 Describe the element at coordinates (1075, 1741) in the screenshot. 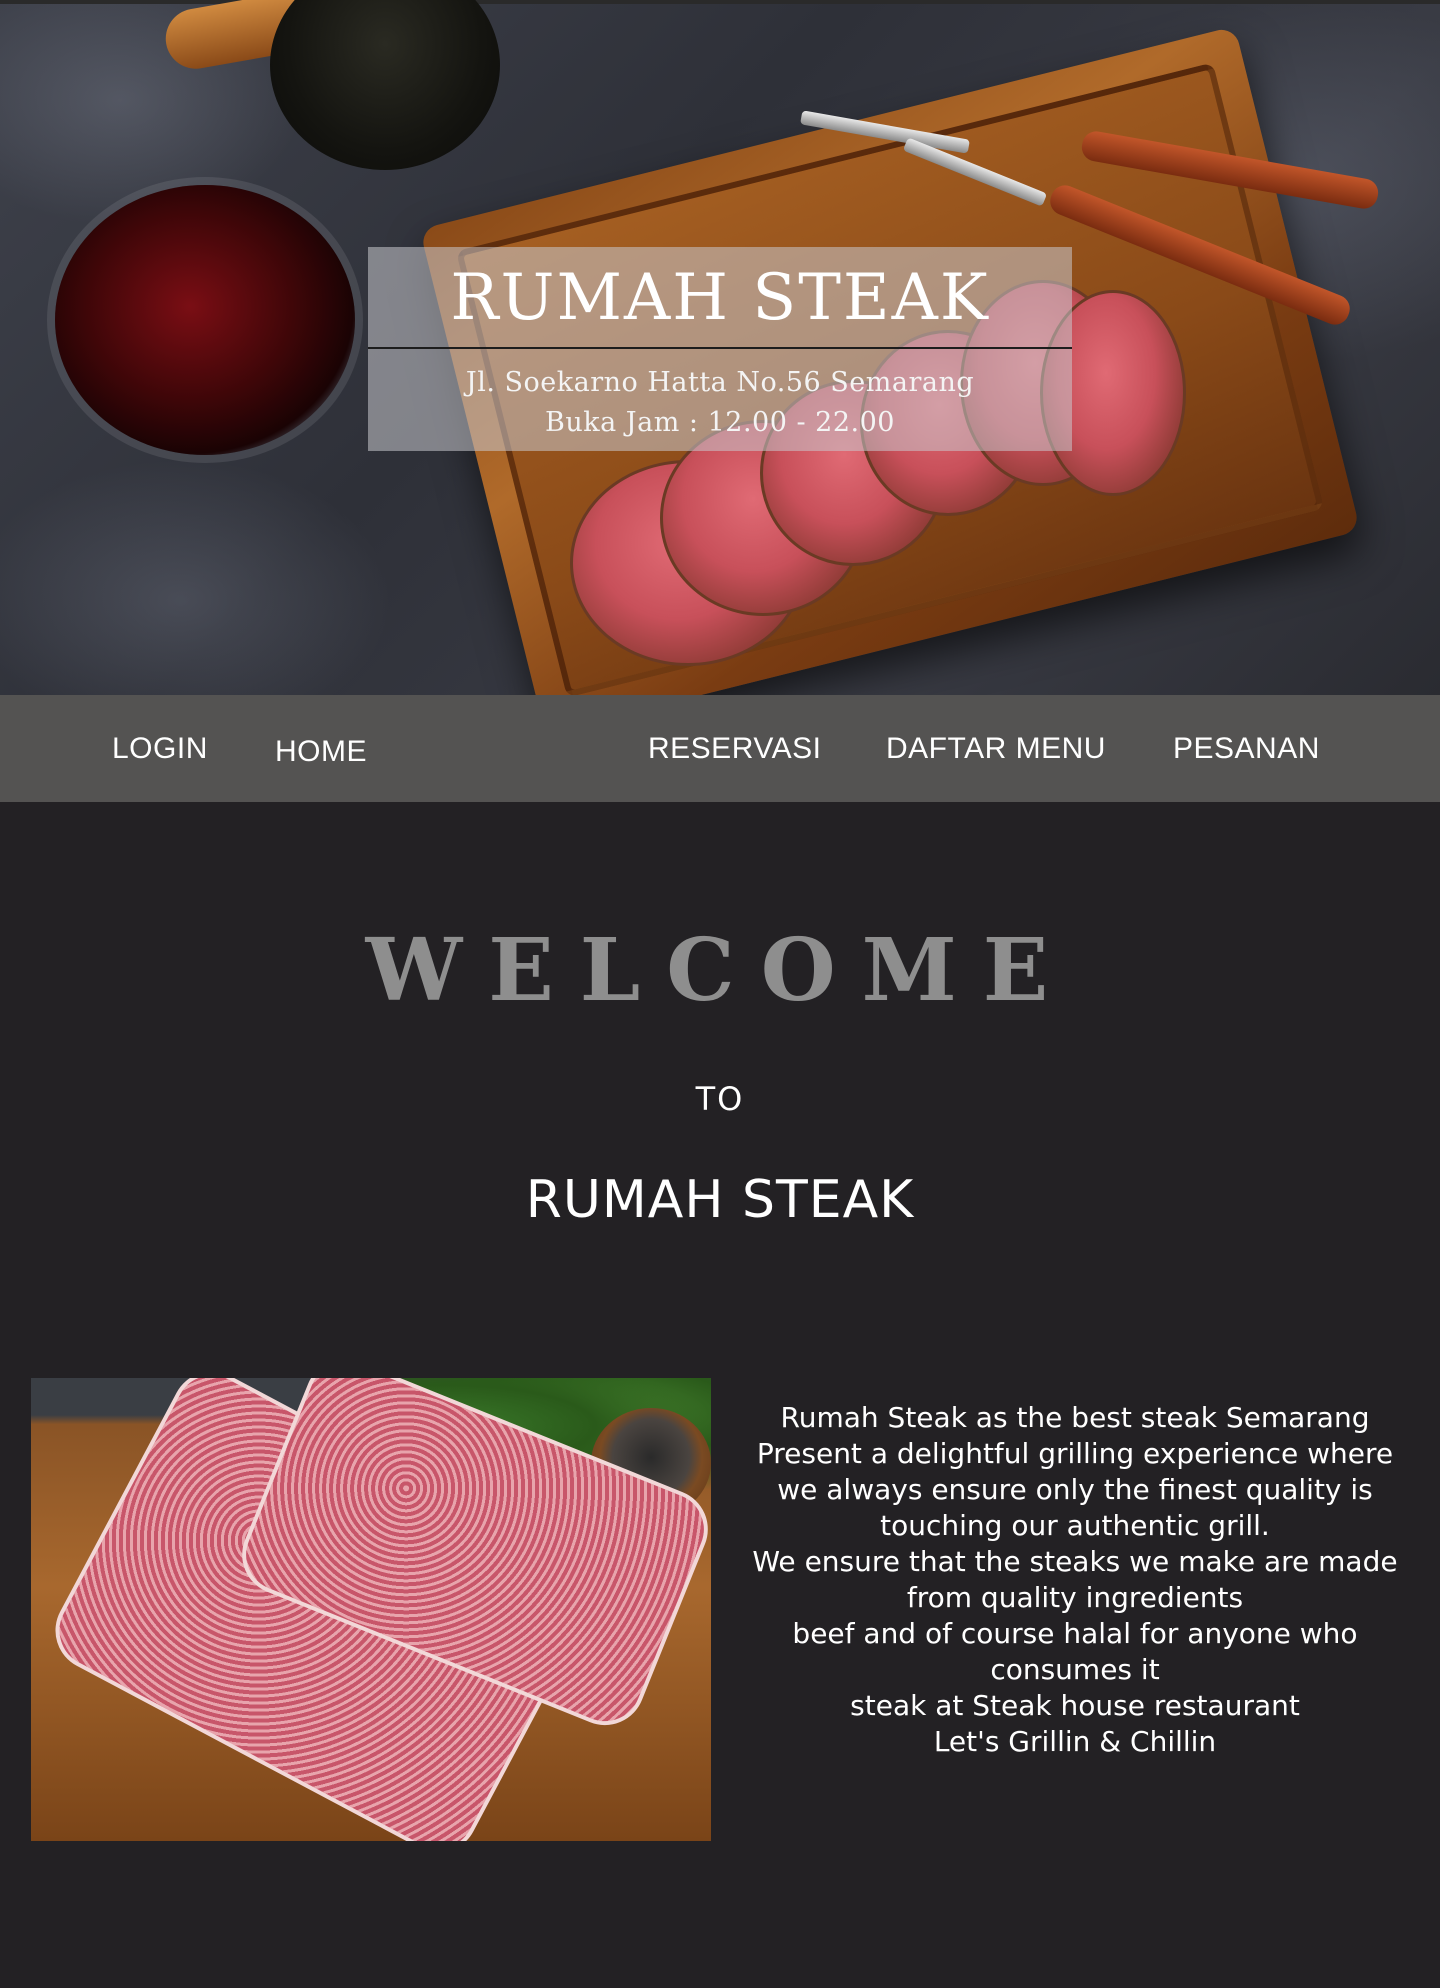

I see `about-line: Let's Grillin & Chillin` at that location.